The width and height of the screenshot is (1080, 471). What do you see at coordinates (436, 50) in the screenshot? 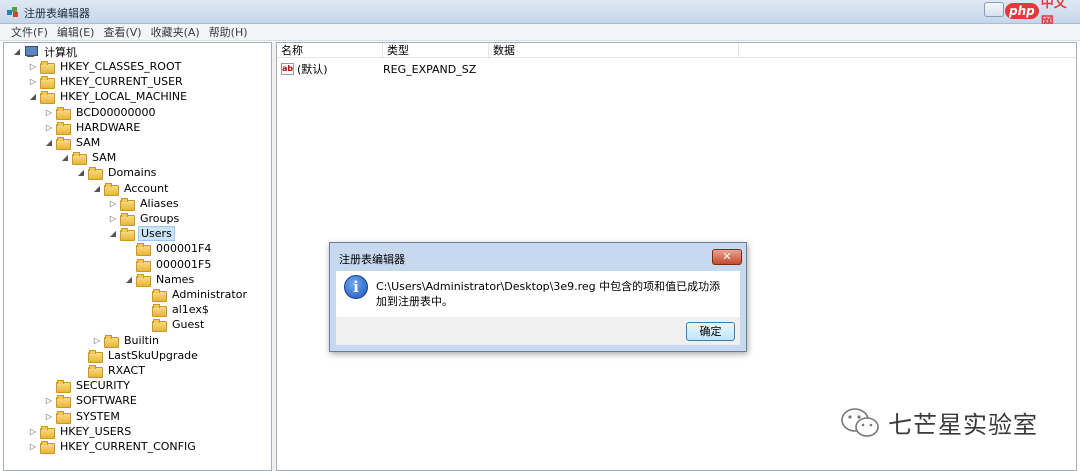
I see `column-type: 类型` at bounding box center [436, 50].